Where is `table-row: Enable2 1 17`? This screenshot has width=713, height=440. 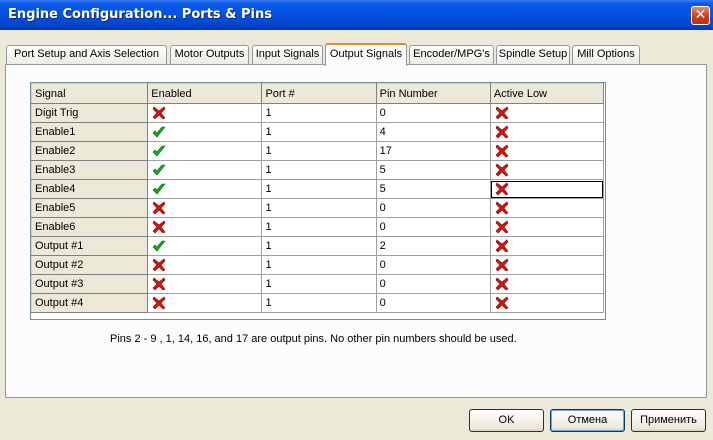 table-row: Enable2 1 17 is located at coordinates (318, 151).